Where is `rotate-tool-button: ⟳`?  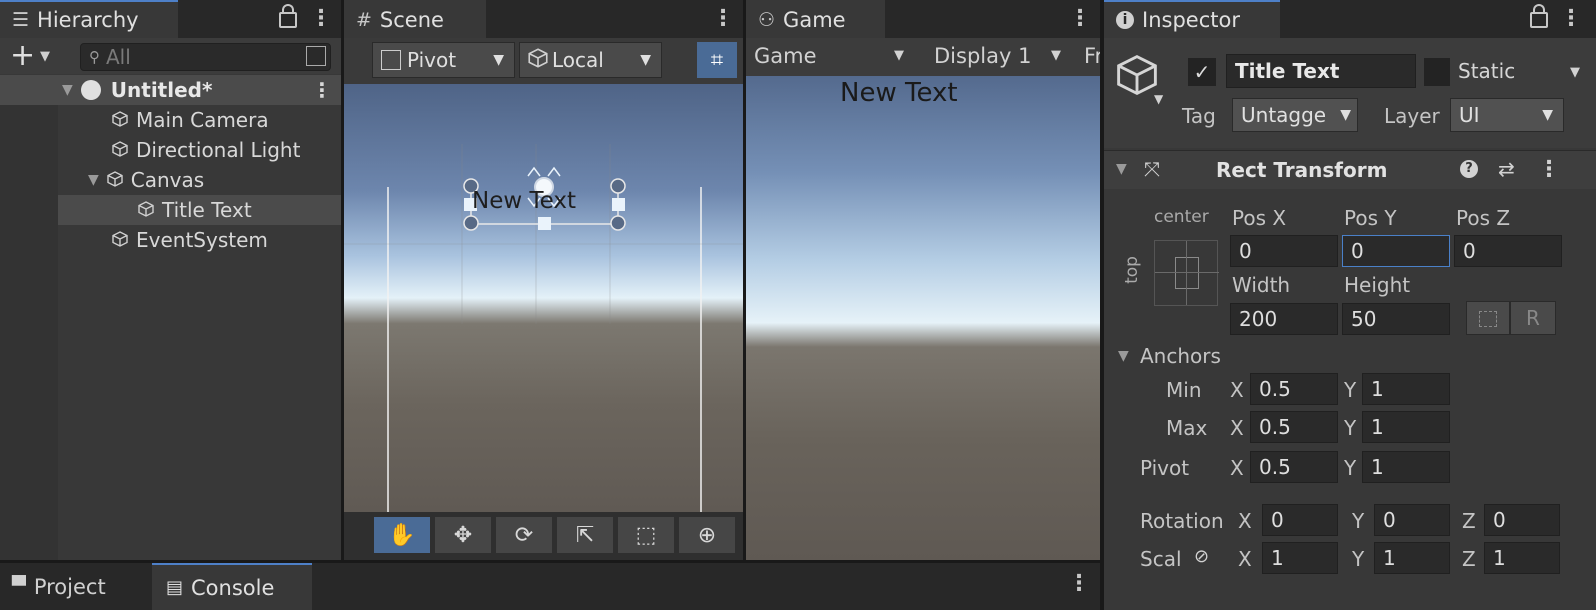
rotate-tool-button: ⟳ is located at coordinates (524, 535).